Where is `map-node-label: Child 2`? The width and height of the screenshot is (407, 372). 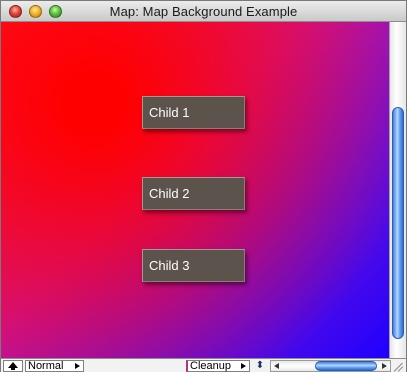 map-node-label: Child 2 is located at coordinates (169, 193).